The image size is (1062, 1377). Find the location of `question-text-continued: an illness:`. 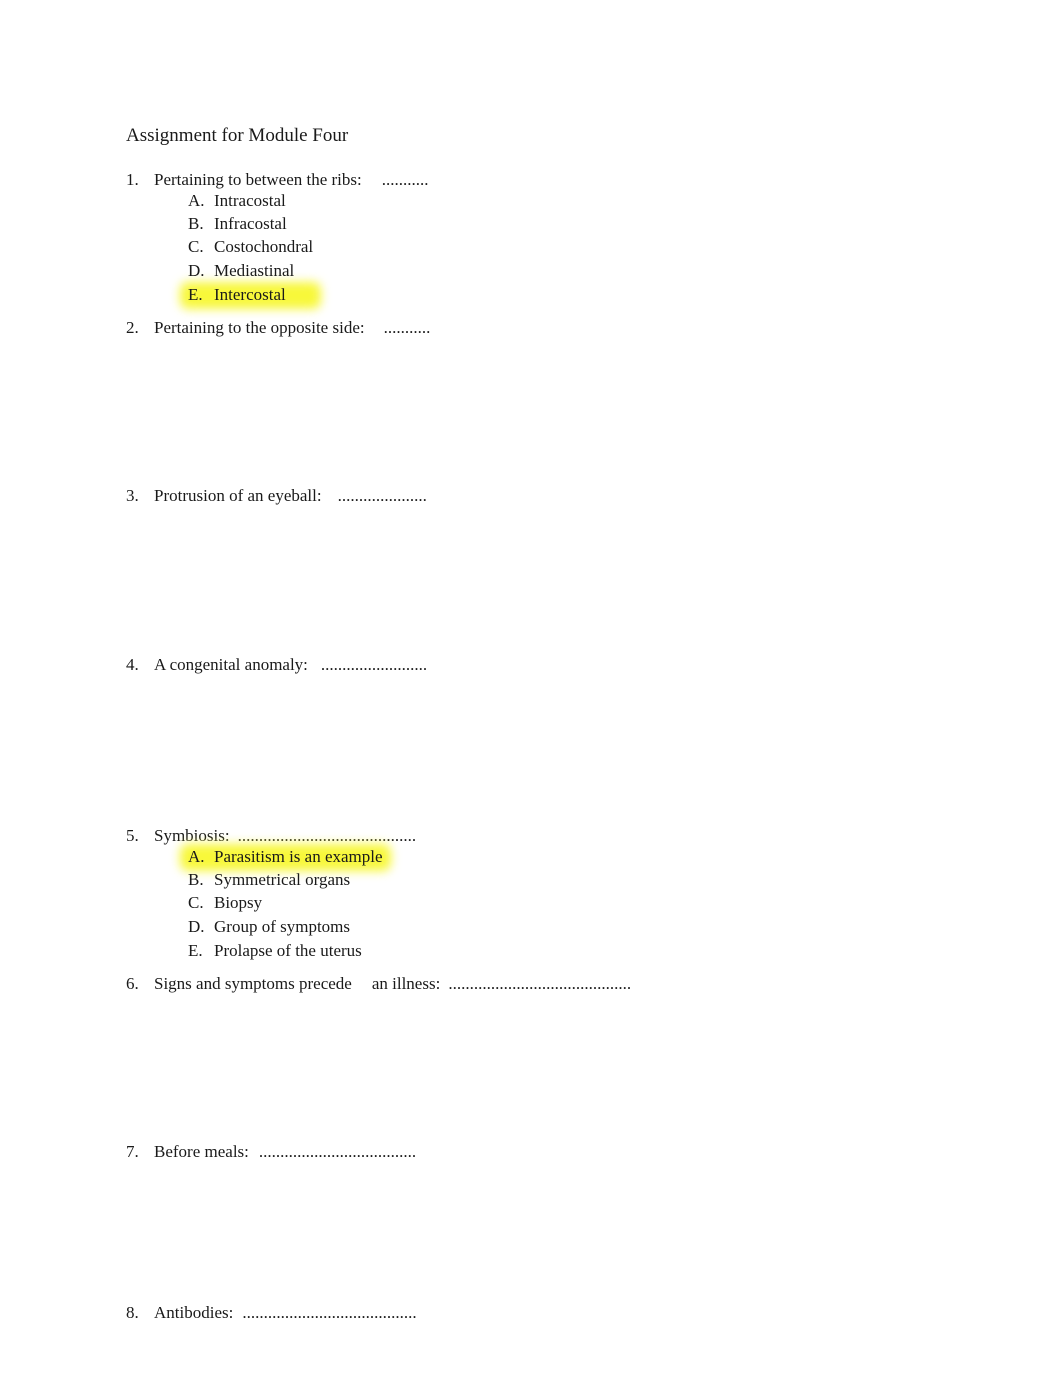

question-text-continued: an illness: is located at coordinates (406, 983).